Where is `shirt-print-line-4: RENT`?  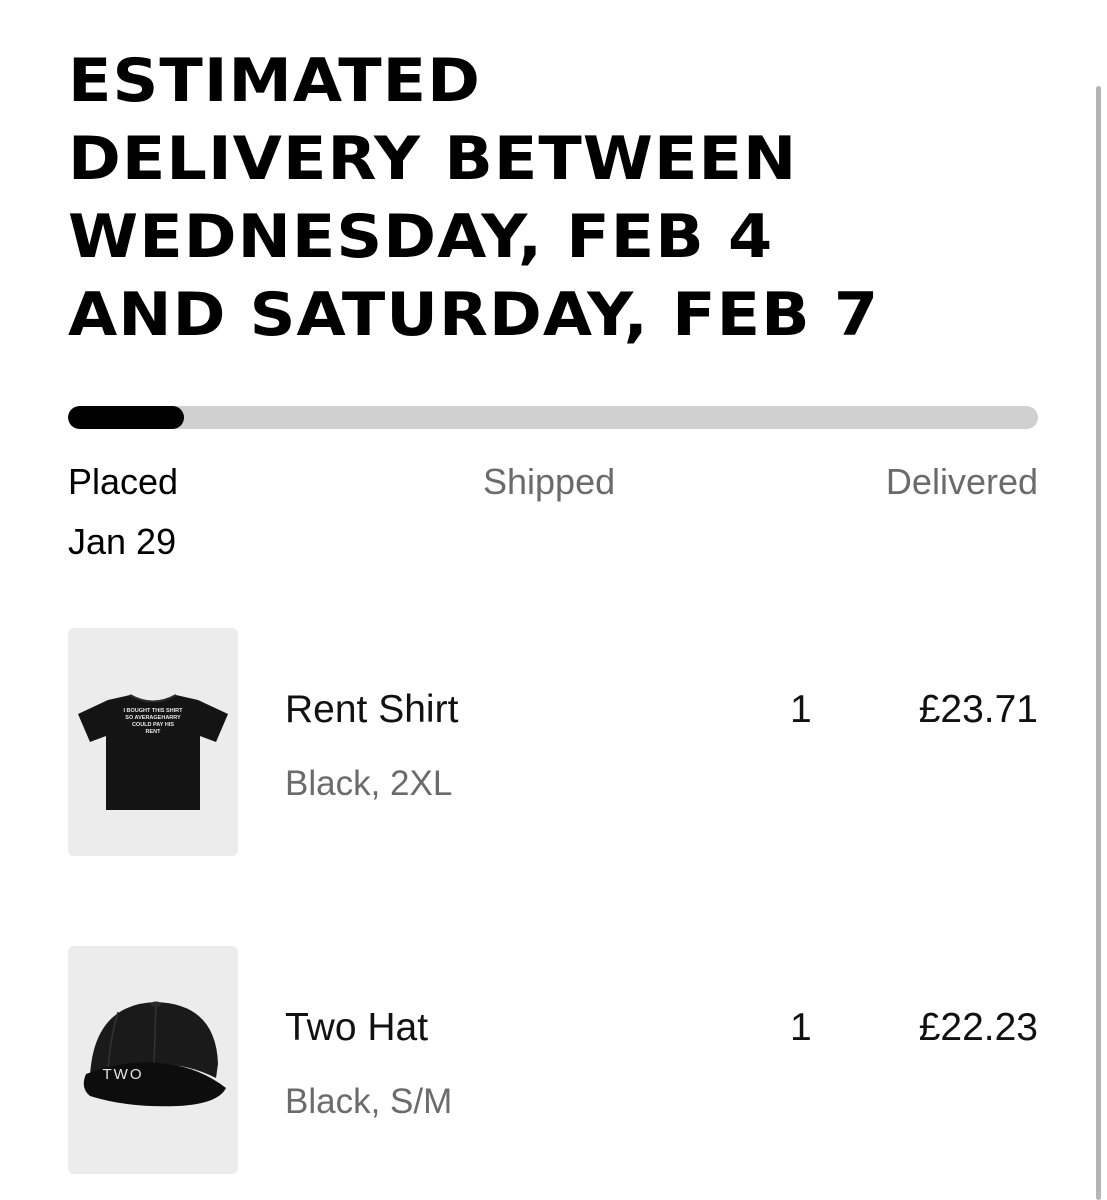 shirt-print-line-4: RENT is located at coordinates (154, 732).